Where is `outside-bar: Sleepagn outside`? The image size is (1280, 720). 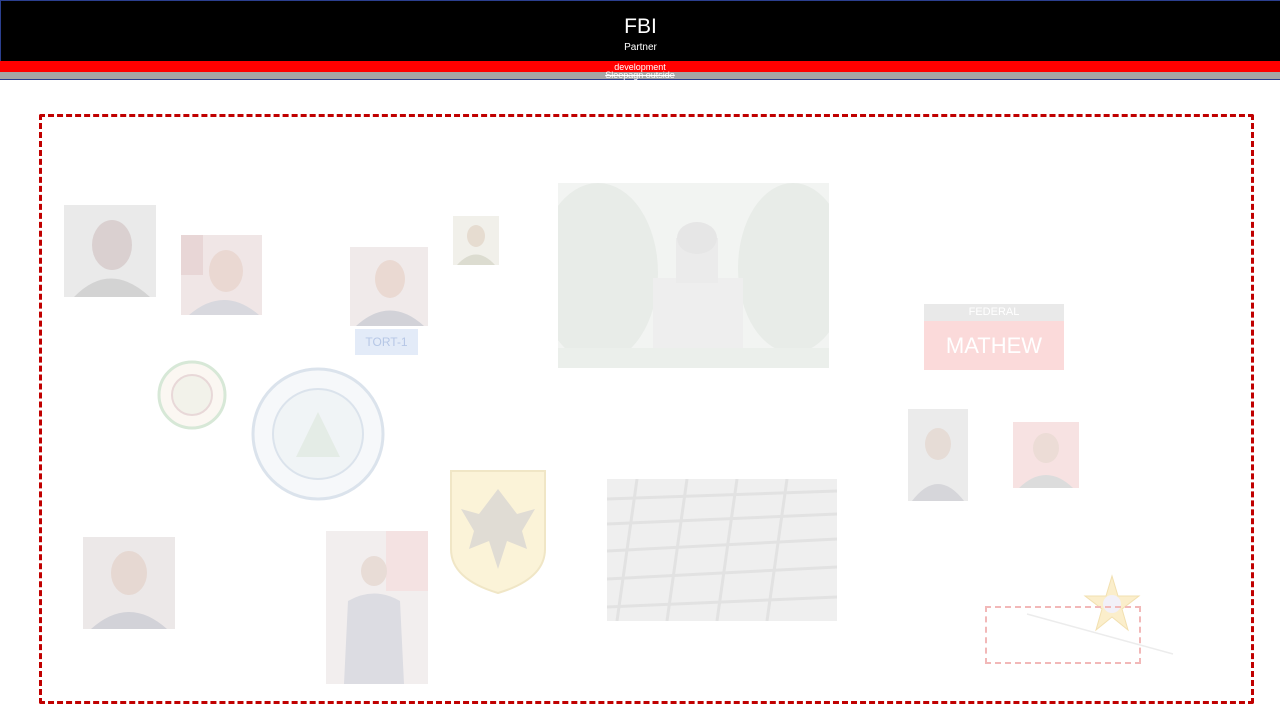 outside-bar: Sleepagn outside is located at coordinates (640, 75).